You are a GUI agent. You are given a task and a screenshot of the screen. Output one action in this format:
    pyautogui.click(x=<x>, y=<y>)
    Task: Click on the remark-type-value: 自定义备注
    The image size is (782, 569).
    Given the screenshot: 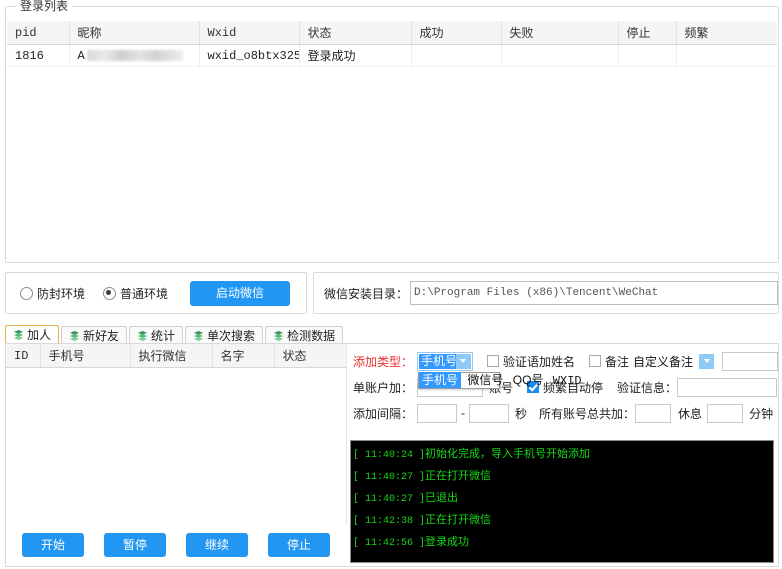 What is the action you would take?
    pyautogui.click(x=663, y=361)
    